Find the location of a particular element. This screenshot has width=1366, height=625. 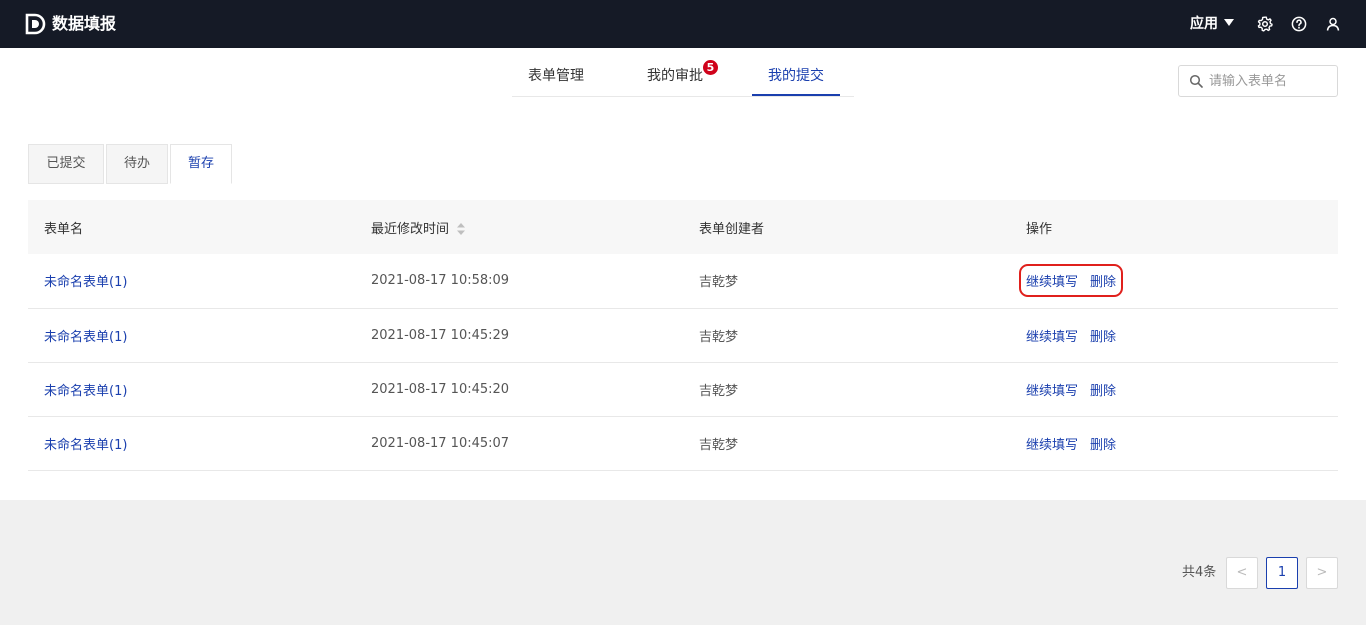

table-header-row: 表单名 最近修改时间 表单创建者 操作 is located at coordinates (683, 227).